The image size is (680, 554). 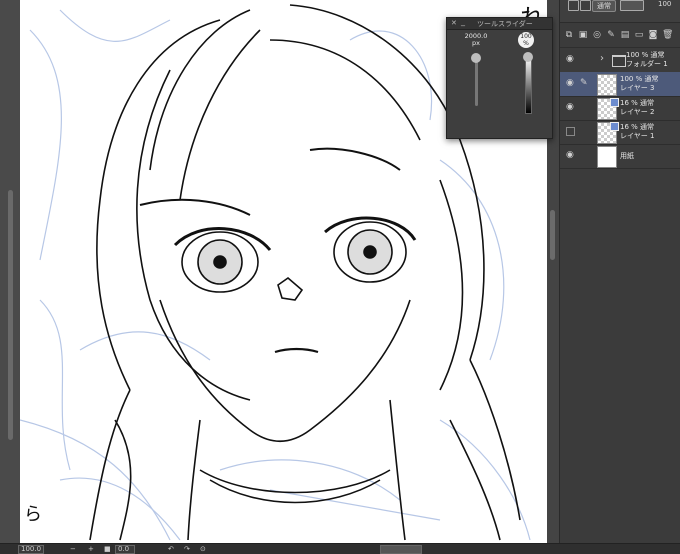 I want to click on clip-icon: ⧉, so click(x=569, y=35).